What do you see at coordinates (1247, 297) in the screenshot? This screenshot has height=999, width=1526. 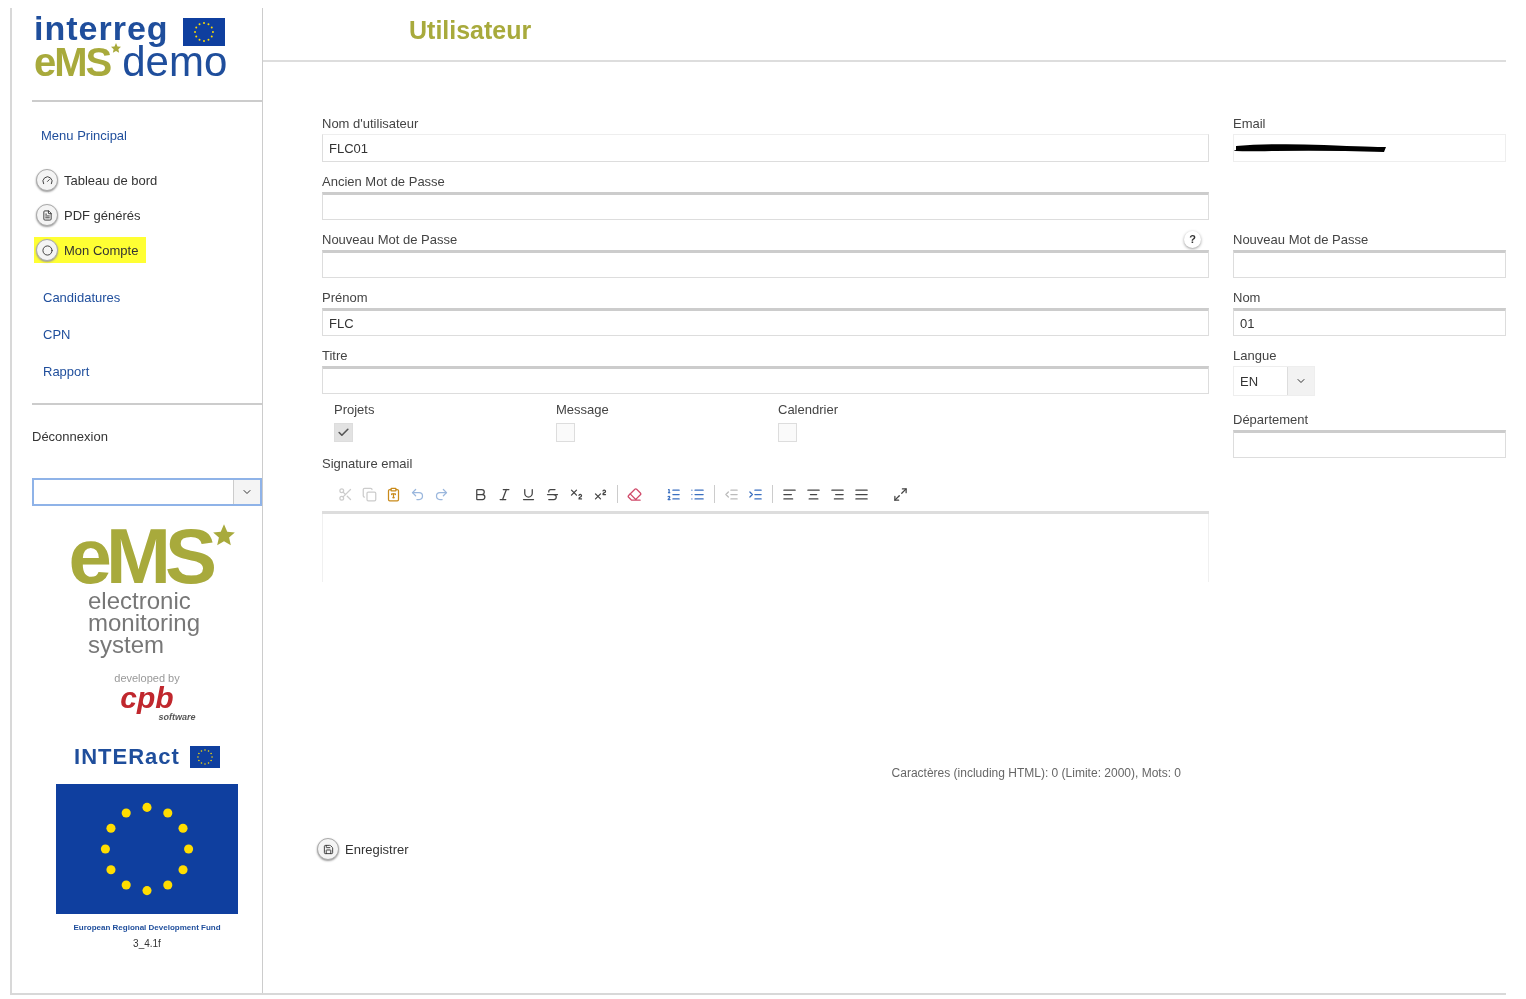 I see `field-label: Nom` at bounding box center [1247, 297].